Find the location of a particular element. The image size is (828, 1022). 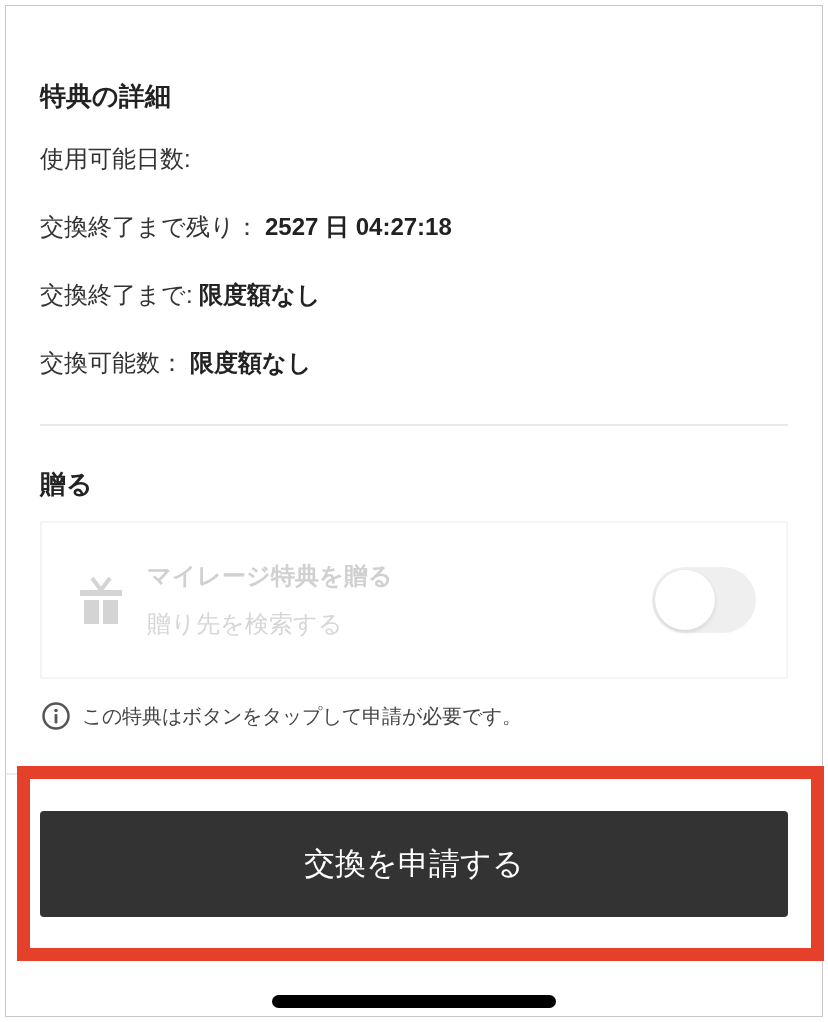

detail-label: 交換可能数： is located at coordinates (112, 363).